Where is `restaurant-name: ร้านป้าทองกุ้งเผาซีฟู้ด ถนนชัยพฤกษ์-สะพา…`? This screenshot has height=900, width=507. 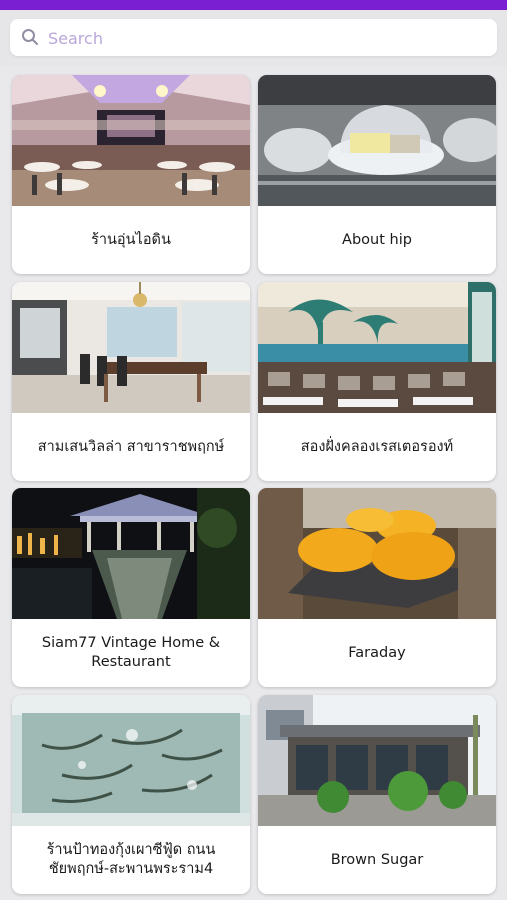
restaurant-name: ร้านป้าทองกุ้งเผาซีฟู้ด ถนนชัยพฤกษ์-สะพา… is located at coordinates (131, 859).